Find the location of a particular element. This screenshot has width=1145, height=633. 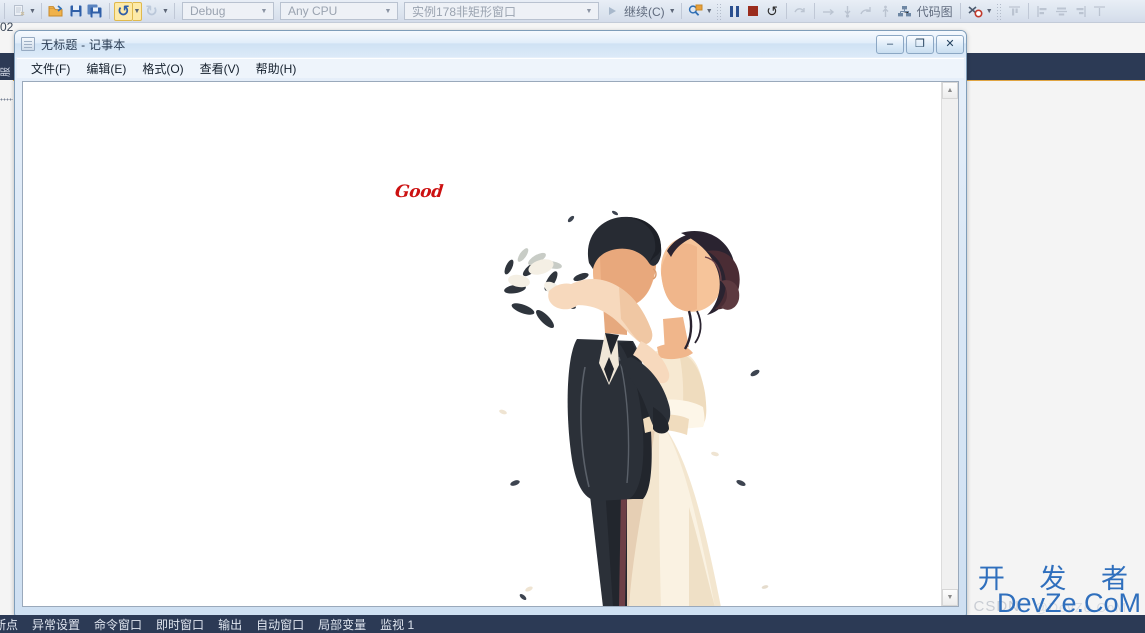

codemap-label: 代码图 is located at coordinates (935, 11).